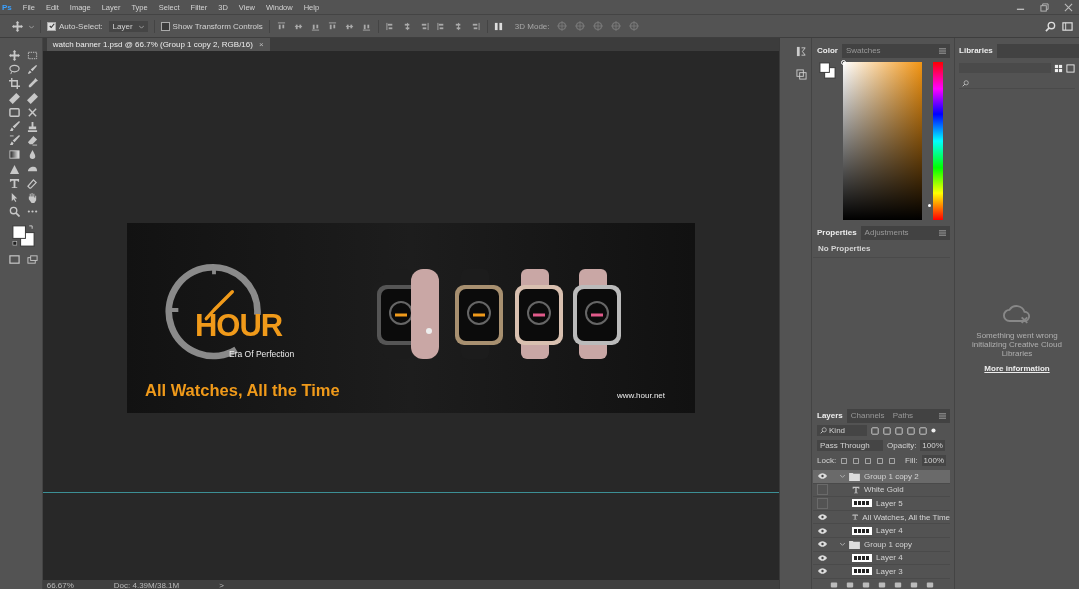 This screenshot has width=1079, height=589. What do you see at coordinates (217, 26) in the screenshot?
I see `transform-controls-label: Show Transform Controls` at bounding box center [217, 26].